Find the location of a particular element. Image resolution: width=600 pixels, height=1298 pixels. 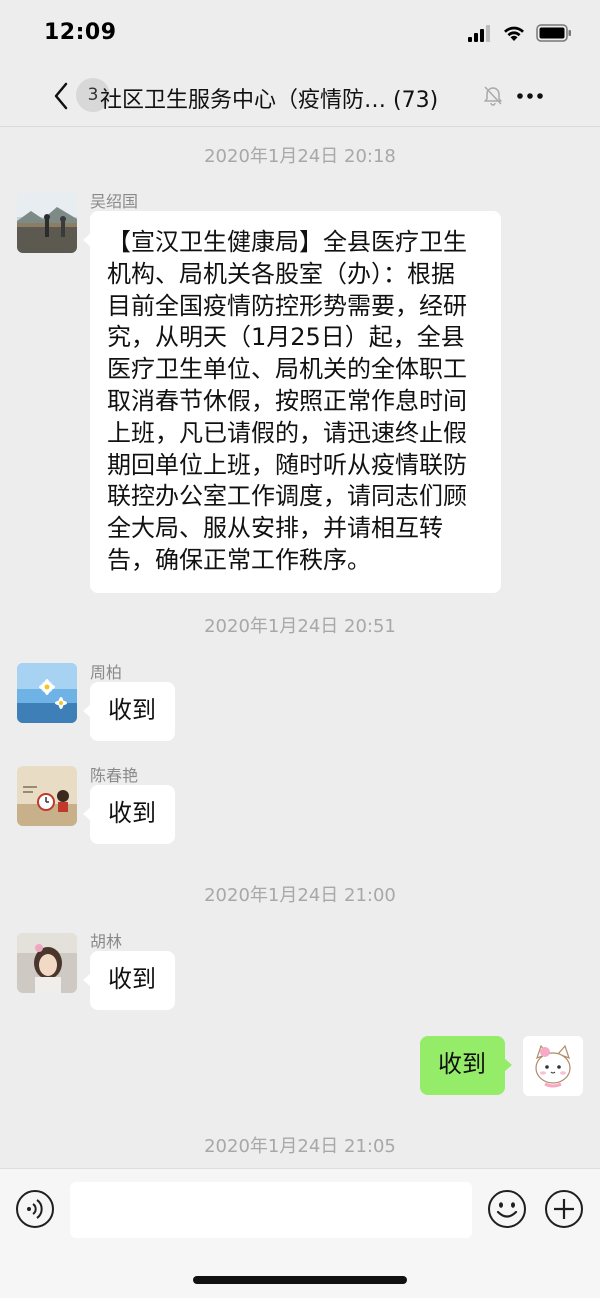

header-divider is located at coordinates (300, 126).